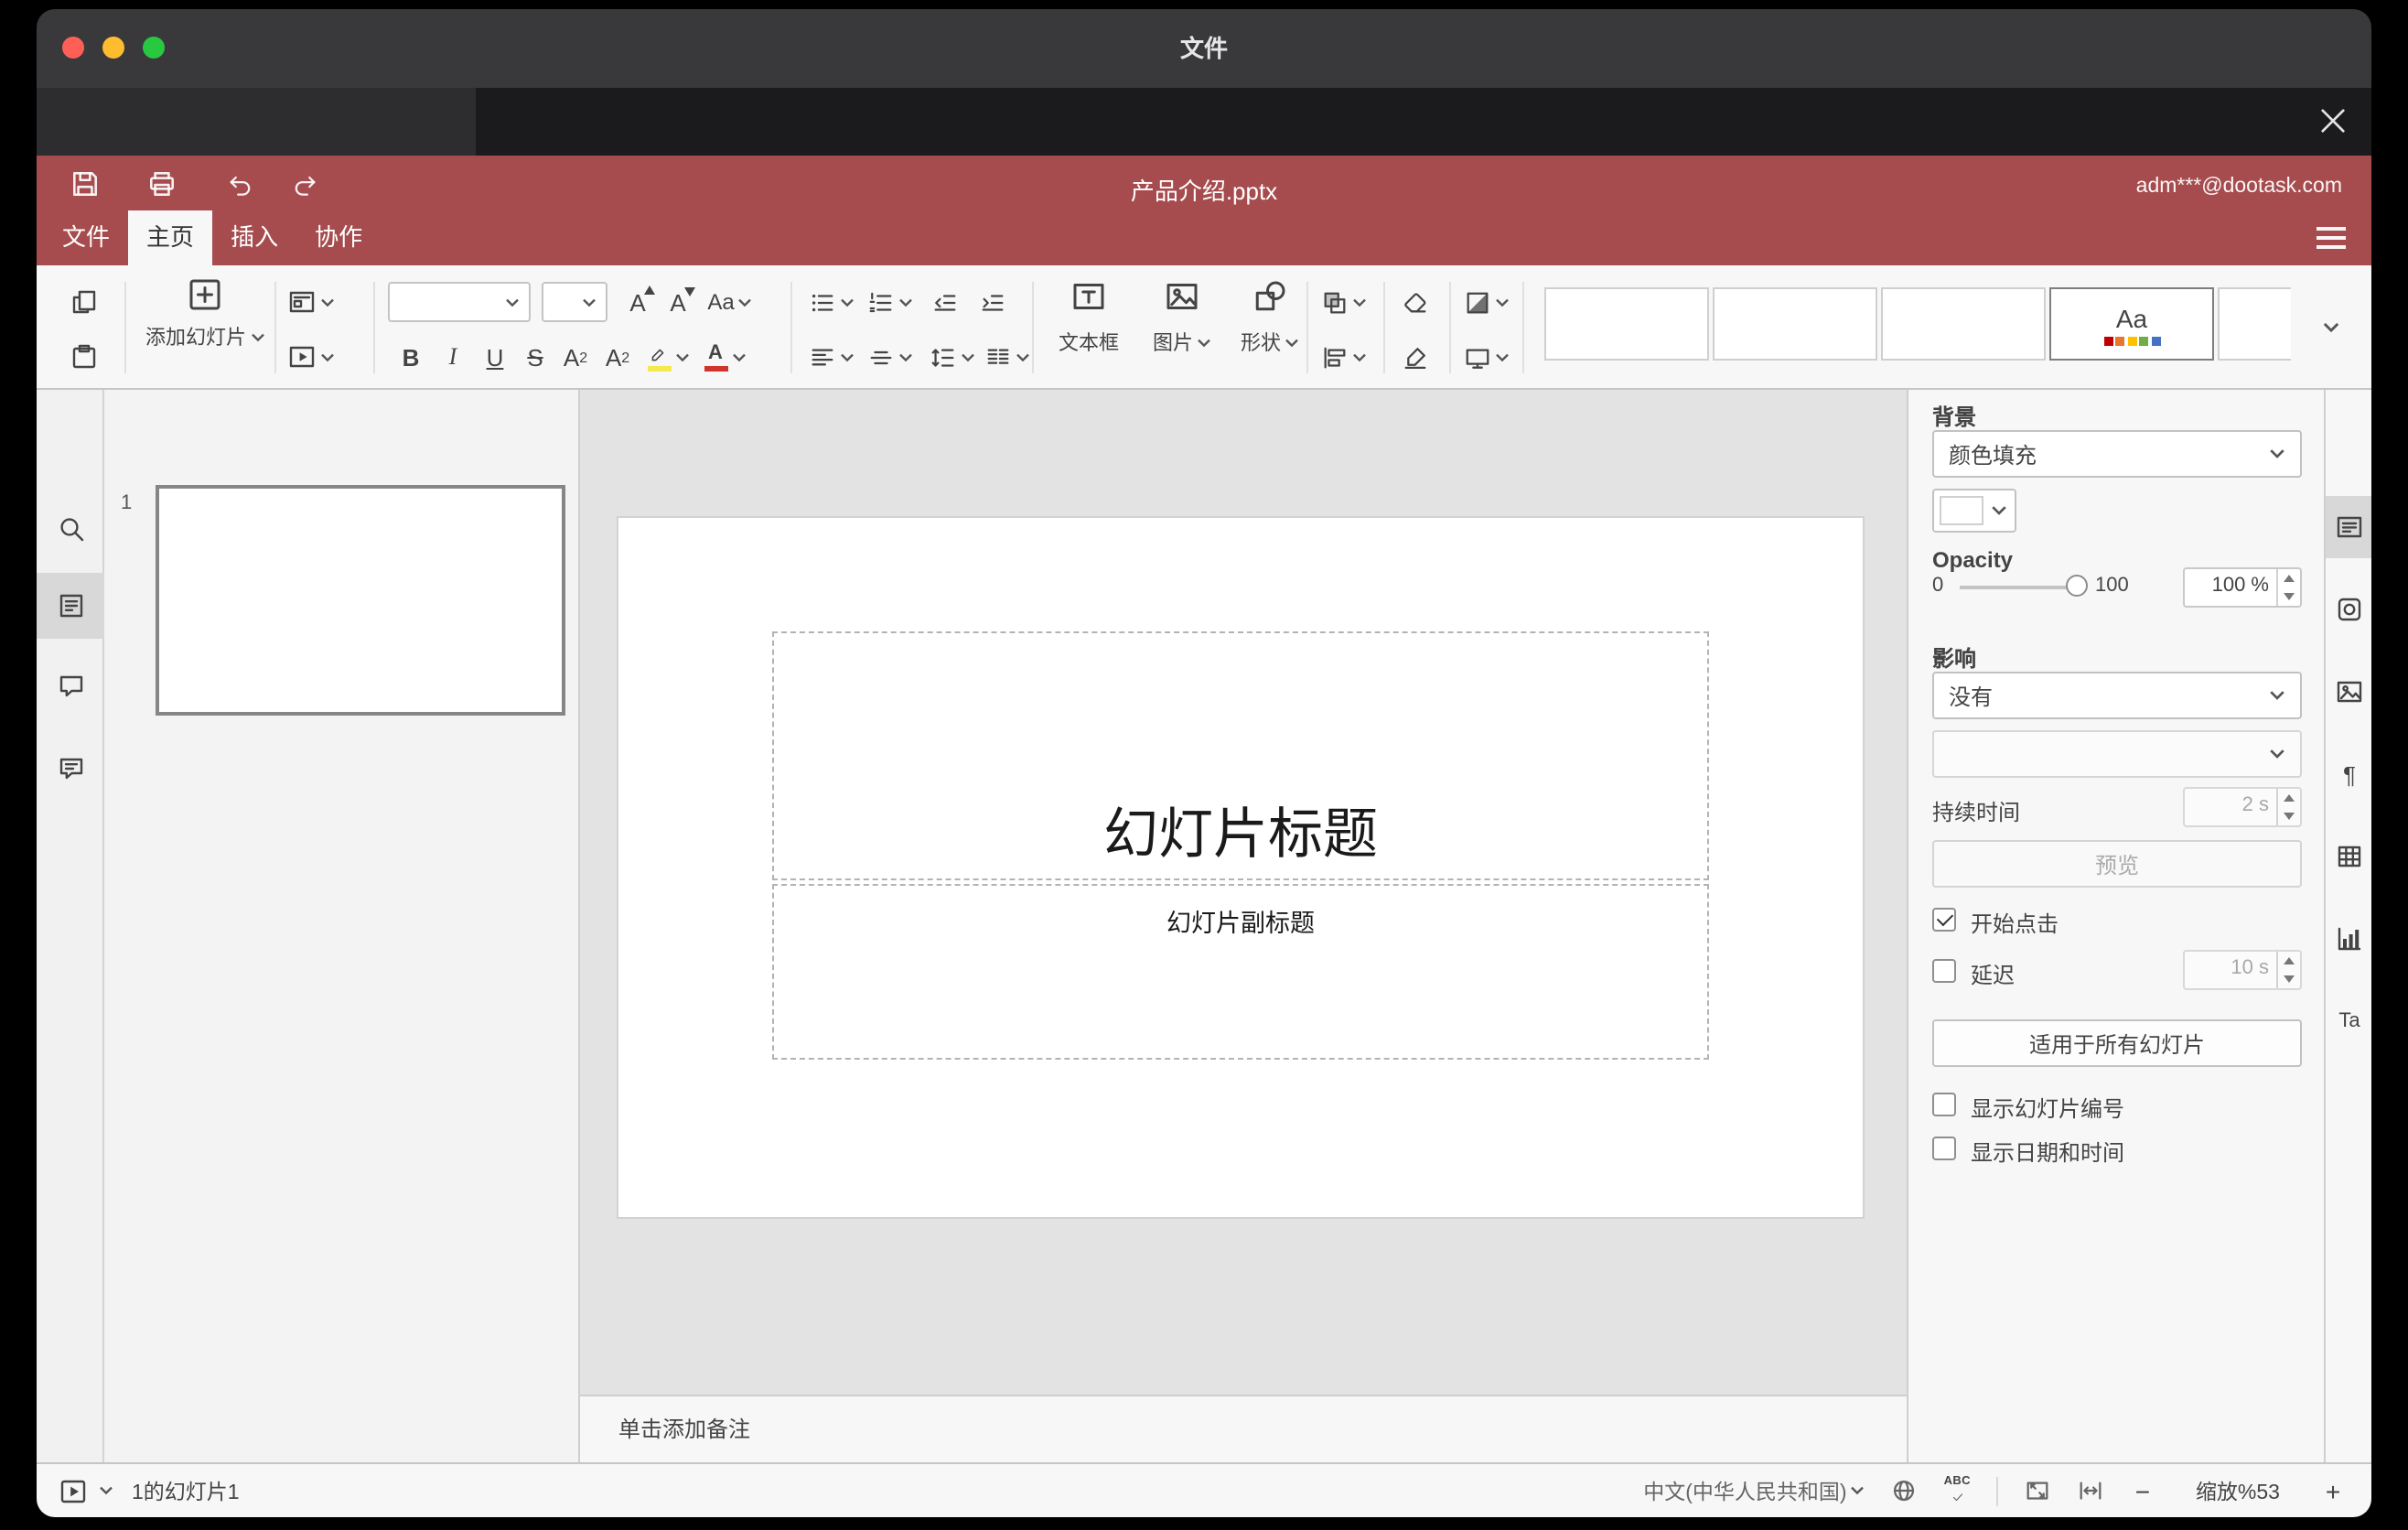  What do you see at coordinates (2348, 856) in the screenshot?
I see `table-settings-icon` at bounding box center [2348, 856].